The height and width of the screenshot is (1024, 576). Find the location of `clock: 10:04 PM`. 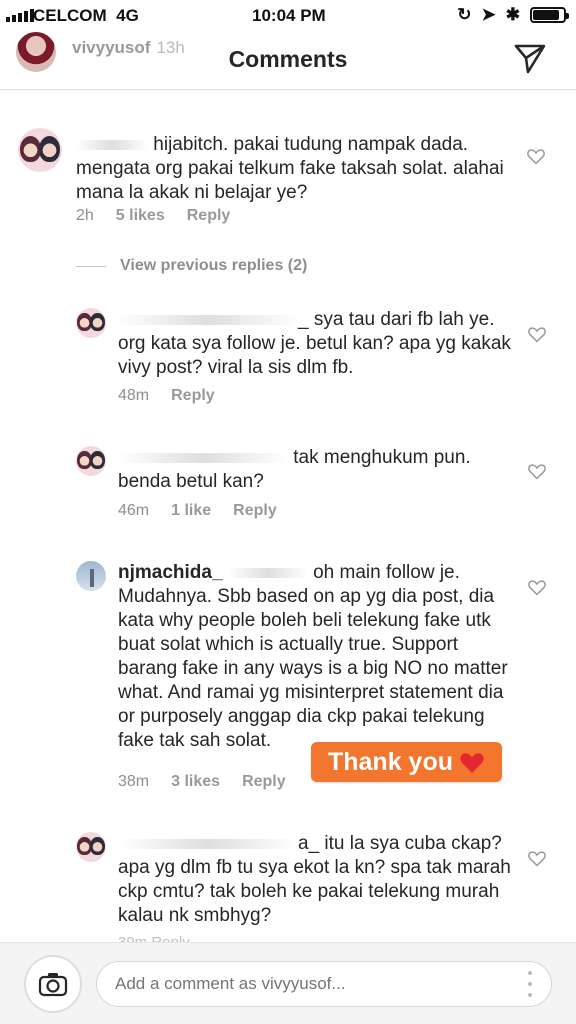

clock: 10:04 PM is located at coordinates (289, 15).